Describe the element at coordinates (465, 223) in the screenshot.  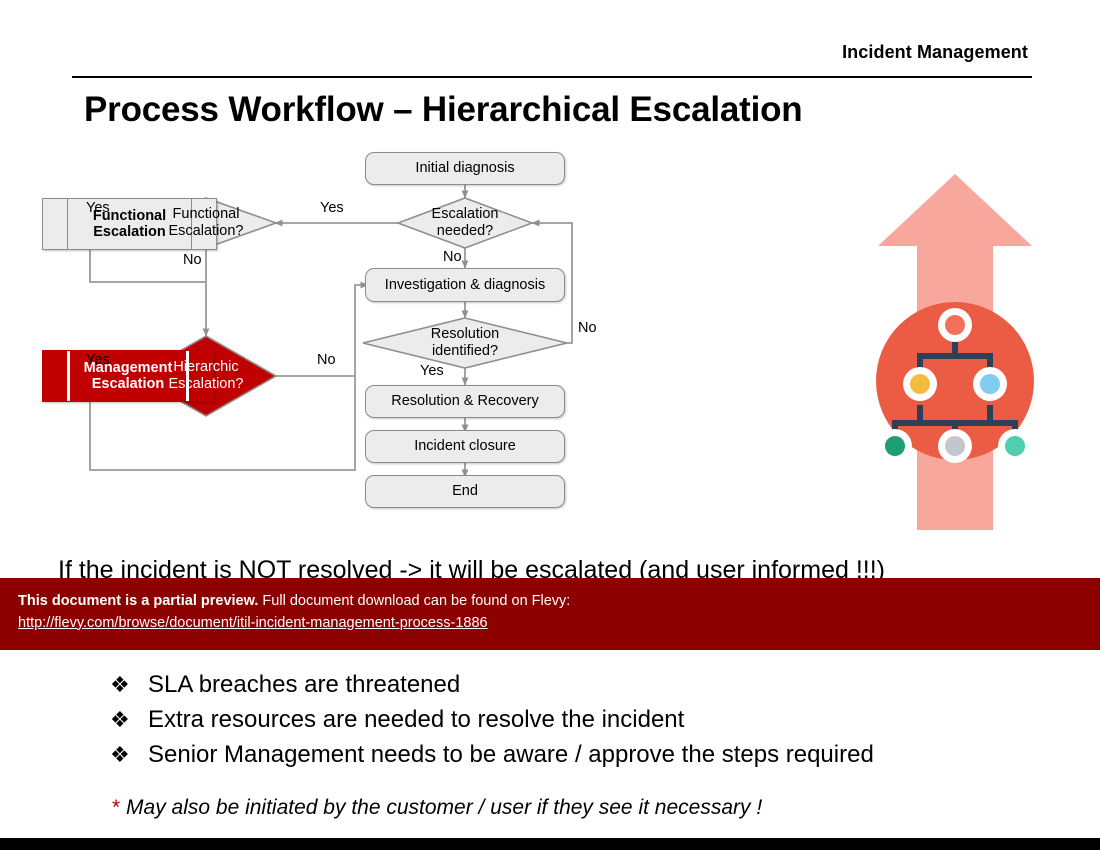
I see `decision-escalation-needed-shape` at that location.